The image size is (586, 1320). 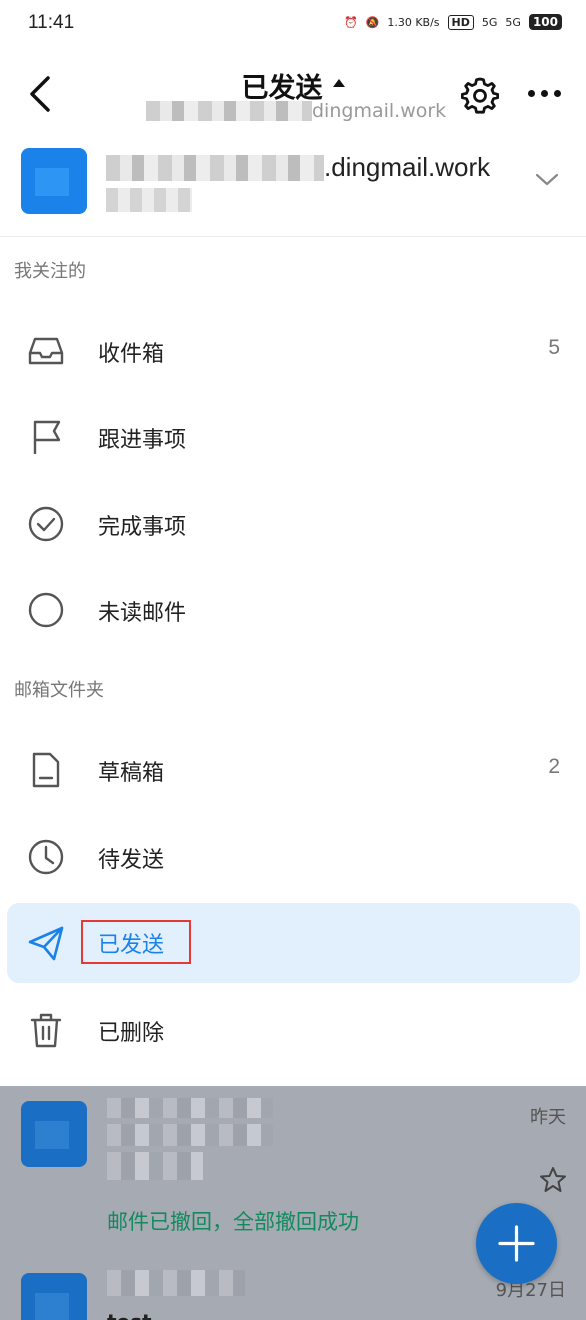 I want to click on alarm-icon: ⏰, so click(x=350, y=22).